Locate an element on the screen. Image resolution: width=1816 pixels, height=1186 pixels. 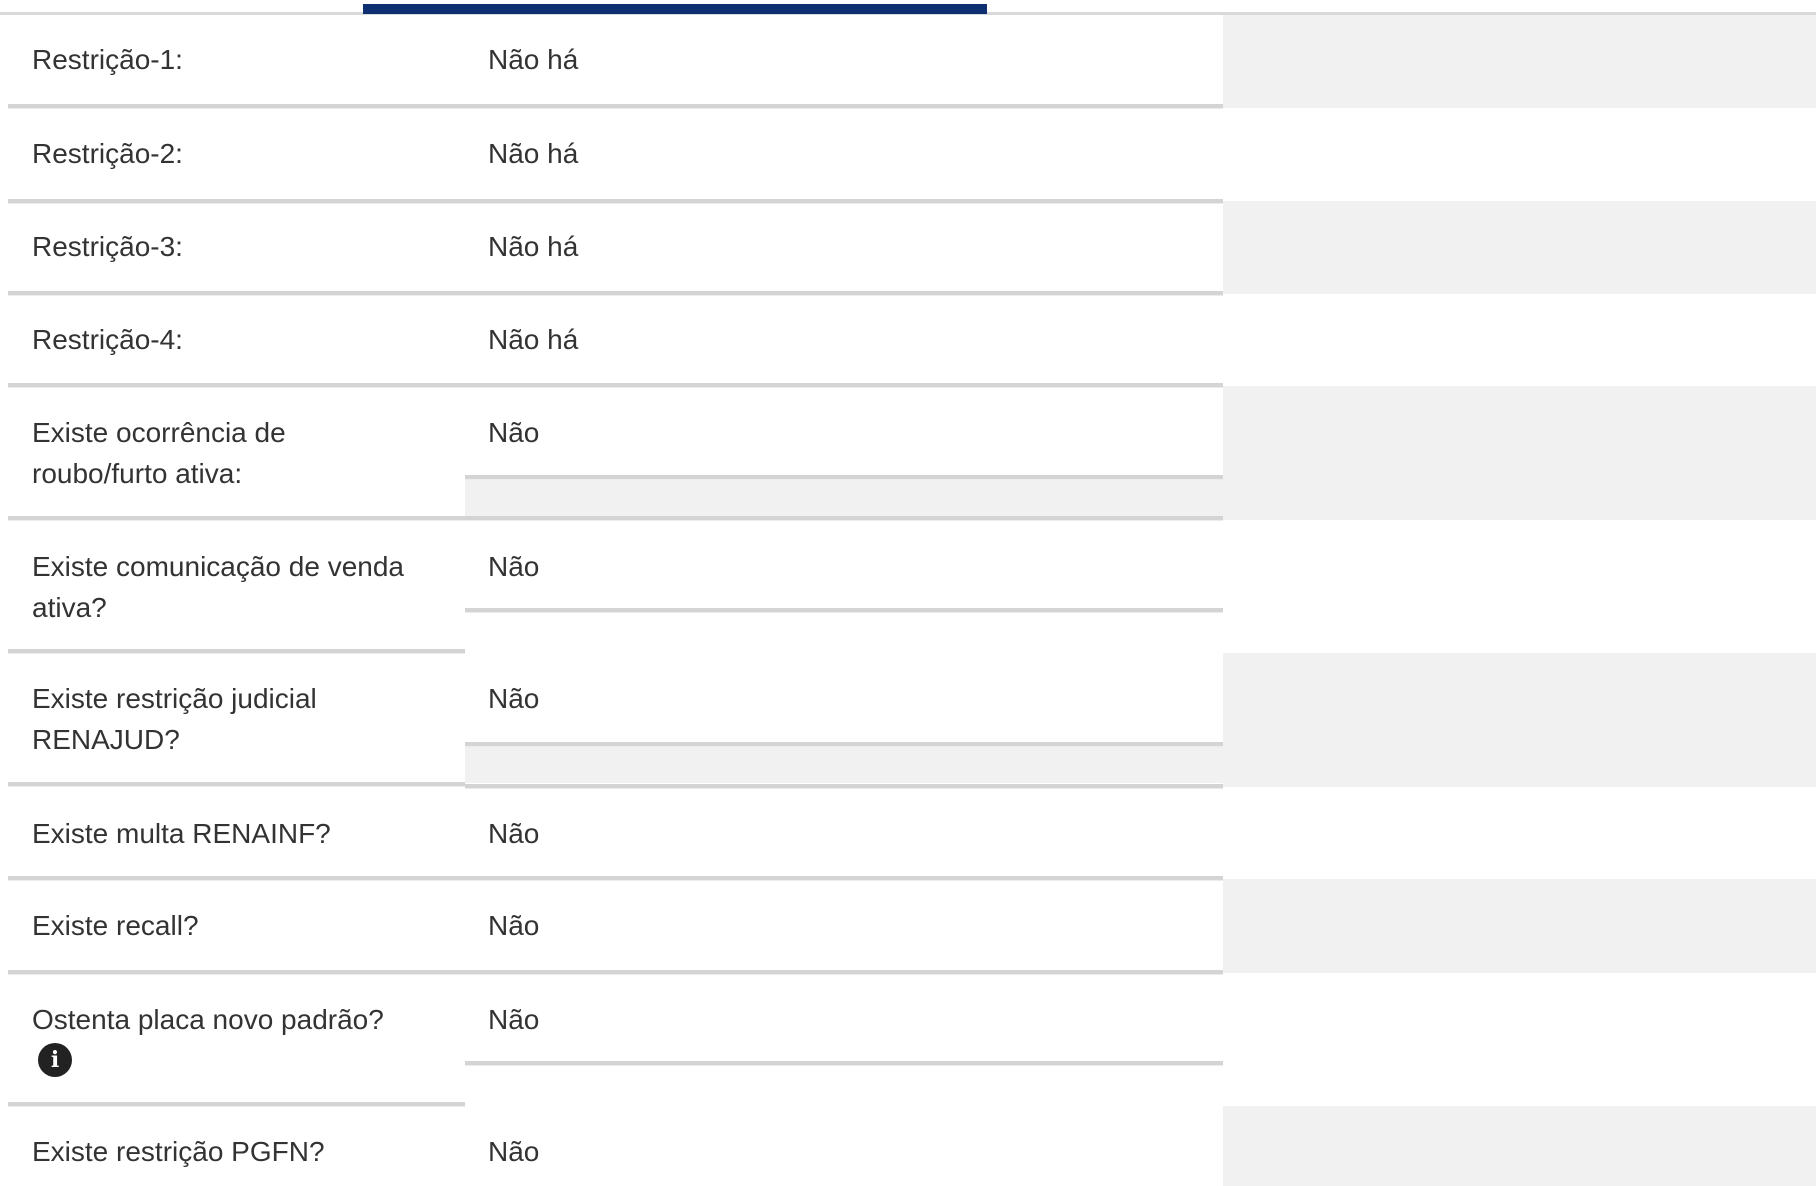
row-label: Existe restrição PGFN? is located at coordinates (178, 1151).